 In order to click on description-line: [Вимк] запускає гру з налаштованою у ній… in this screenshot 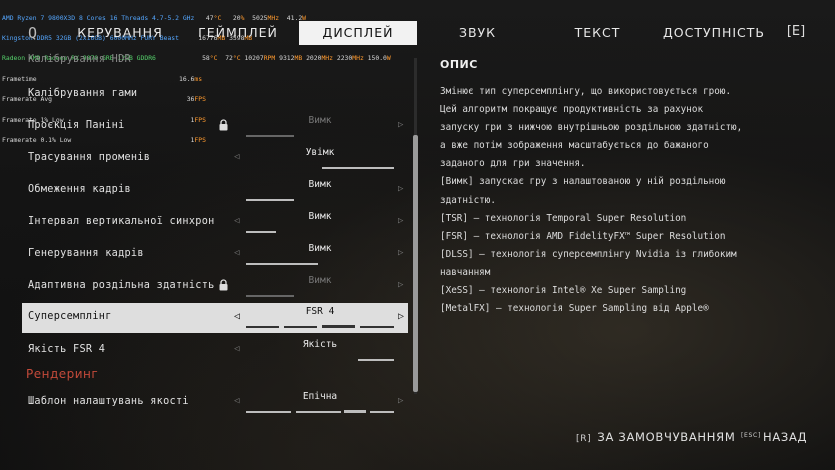, I will do `click(583, 182)`.